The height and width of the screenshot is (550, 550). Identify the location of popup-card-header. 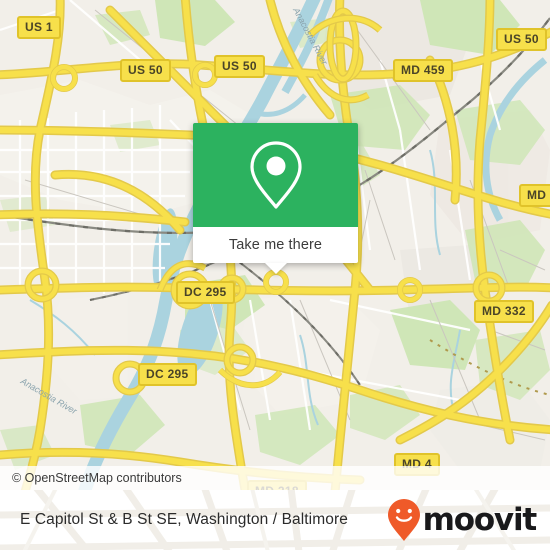
(275, 175).